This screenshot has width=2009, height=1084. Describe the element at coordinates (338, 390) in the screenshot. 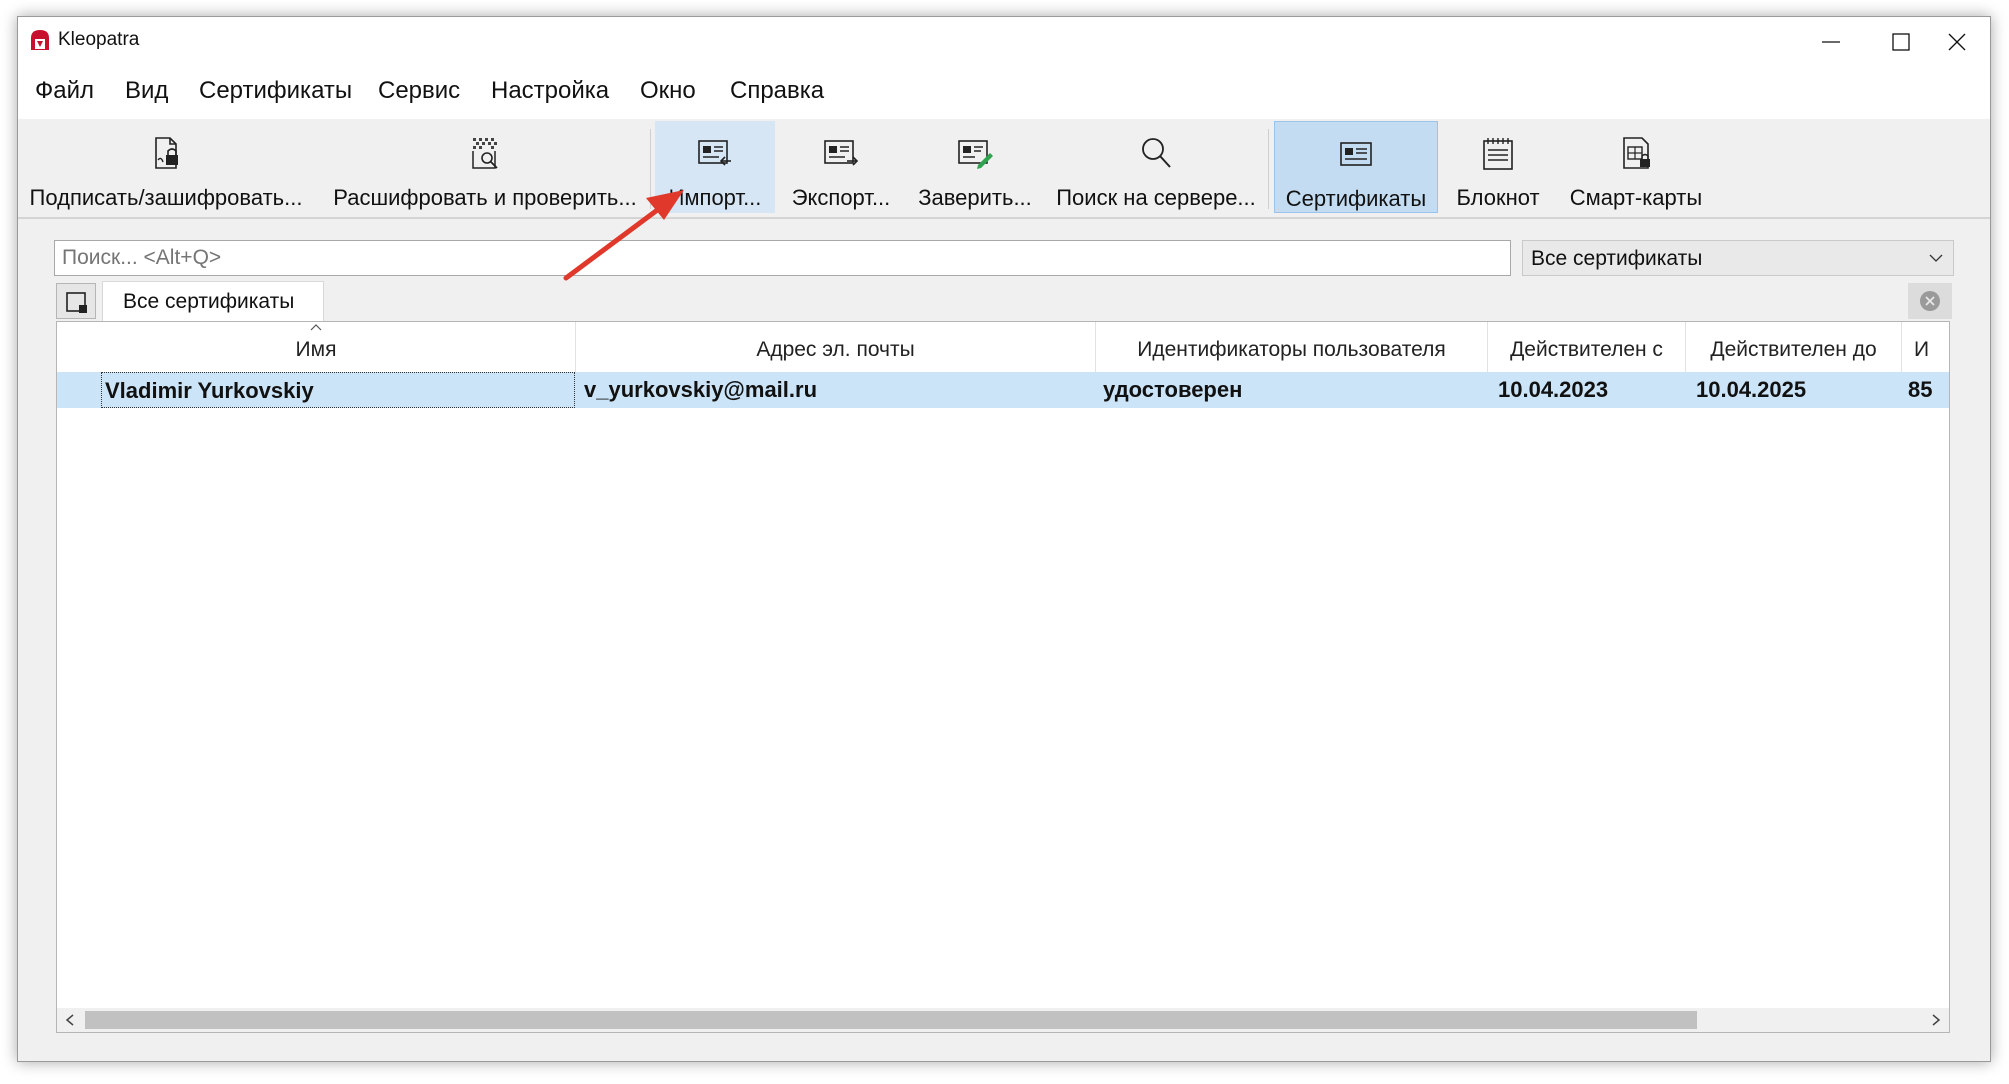

I see `cell-name: Vladimir Yurkovskiy` at that location.